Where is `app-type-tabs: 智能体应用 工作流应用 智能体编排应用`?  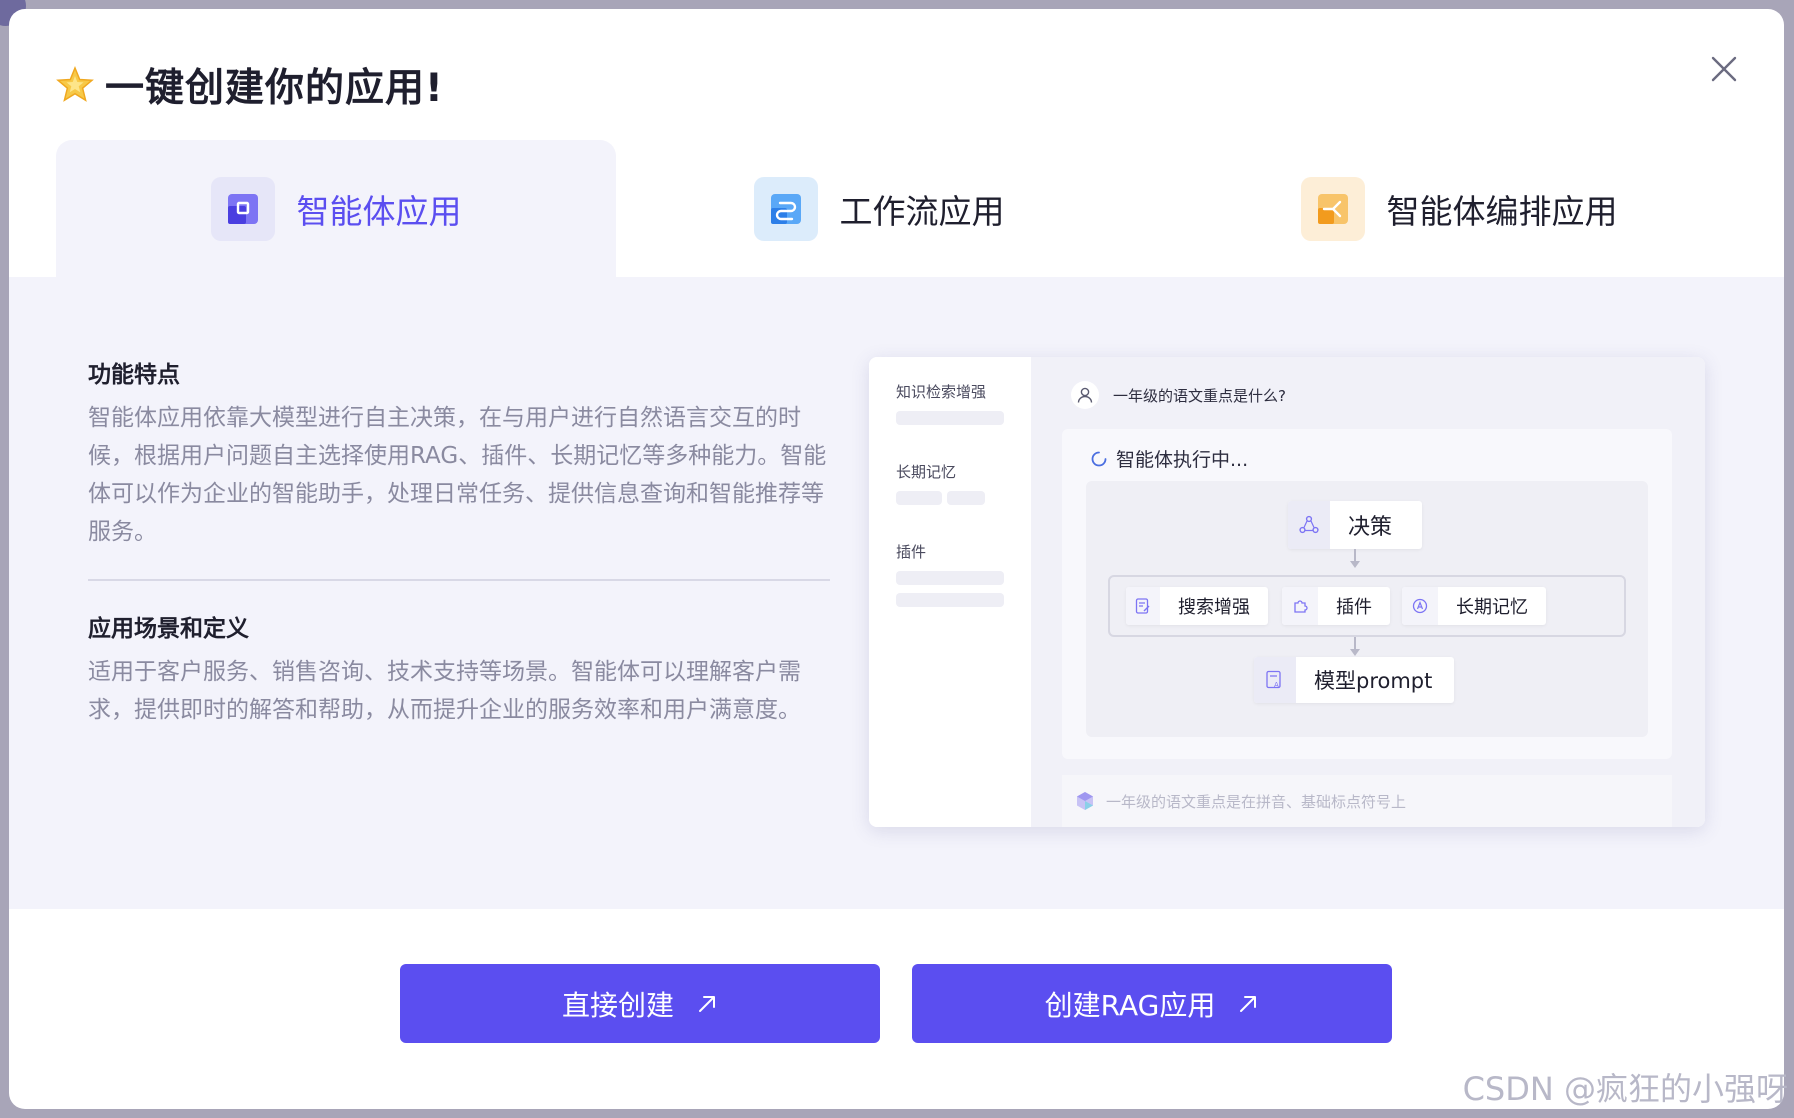
app-type-tabs: 智能体应用 工作流应用 智能体编排应用 is located at coordinates (896, 209).